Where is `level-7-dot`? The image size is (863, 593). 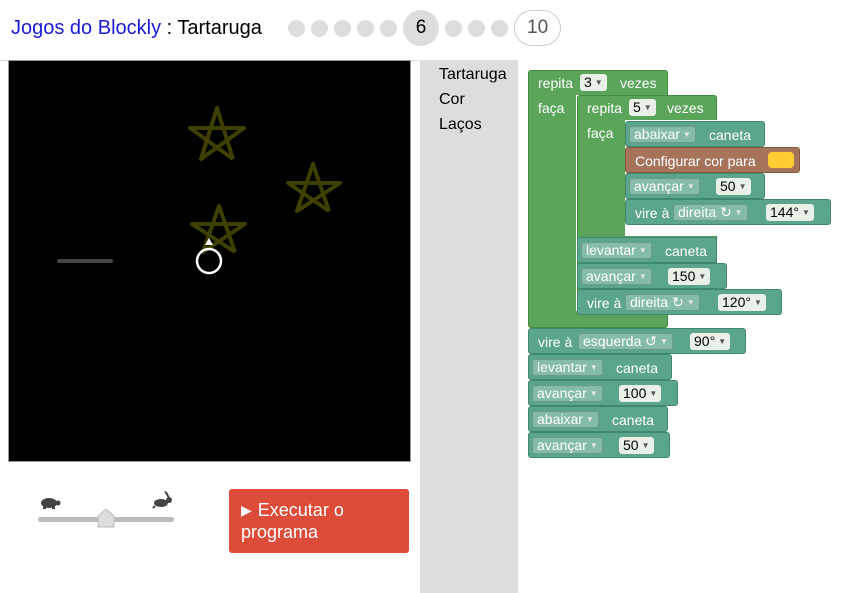
level-7-dot is located at coordinates (453, 28).